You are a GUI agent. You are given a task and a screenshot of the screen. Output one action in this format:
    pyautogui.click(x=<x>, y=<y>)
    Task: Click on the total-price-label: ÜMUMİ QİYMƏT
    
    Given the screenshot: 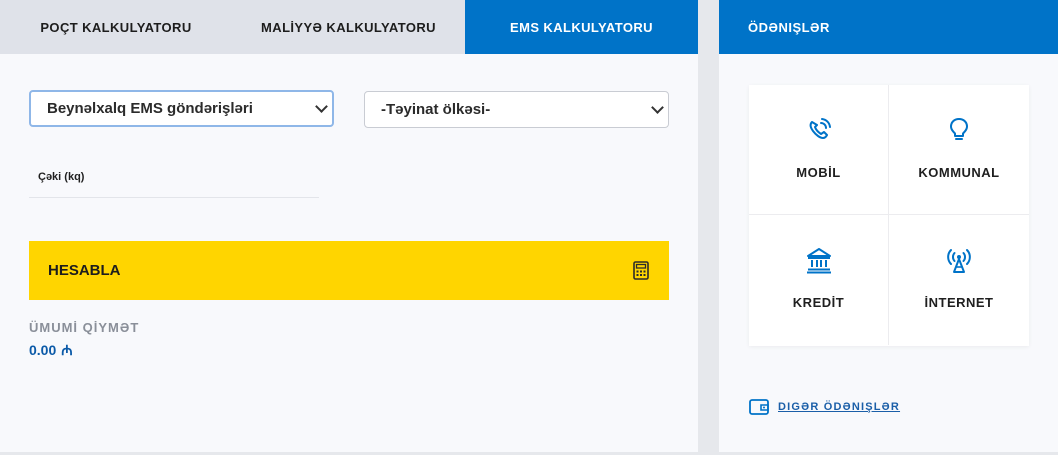 What is the action you would take?
    pyautogui.click(x=84, y=327)
    